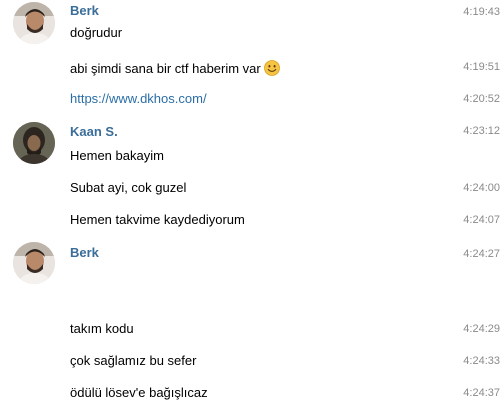 This screenshot has height=403, width=502. What do you see at coordinates (139, 392) in the screenshot?
I see `message-text: ödülü lösev'e bağışlıcaz` at bounding box center [139, 392].